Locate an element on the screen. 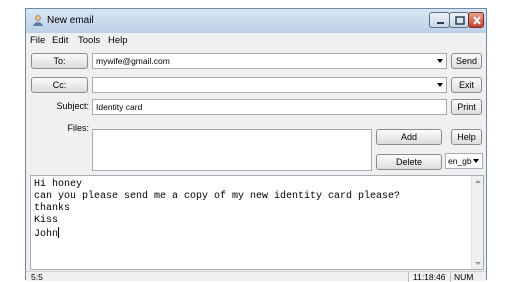 Image resolution: width=512 pixels, height=282 pixels. menu-bar: File Edit Tools Help is located at coordinates (256, 40).